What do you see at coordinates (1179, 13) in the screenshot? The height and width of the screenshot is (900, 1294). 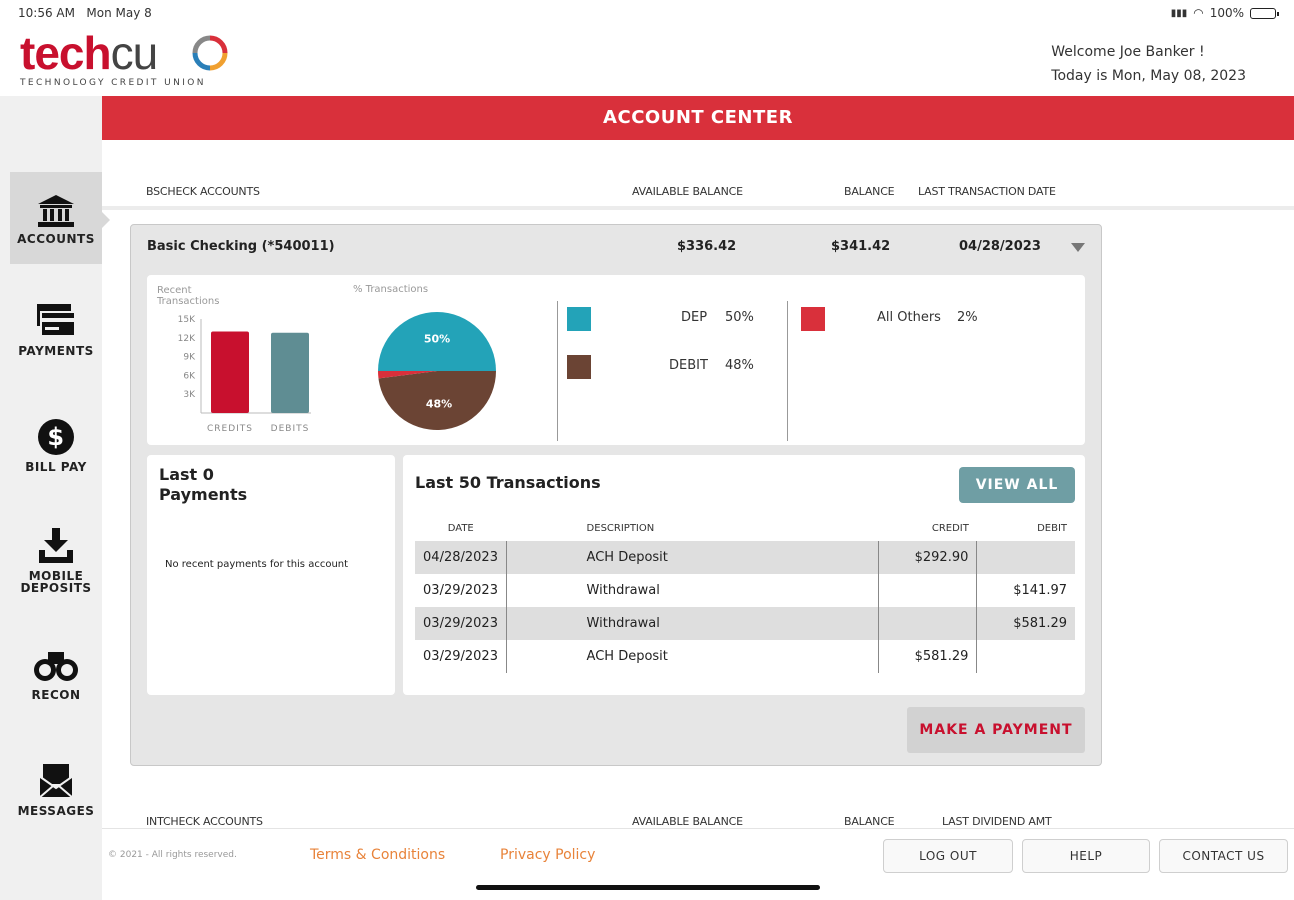 I see `signal-icon: ▮▮▮` at bounding box center [1179, 13].